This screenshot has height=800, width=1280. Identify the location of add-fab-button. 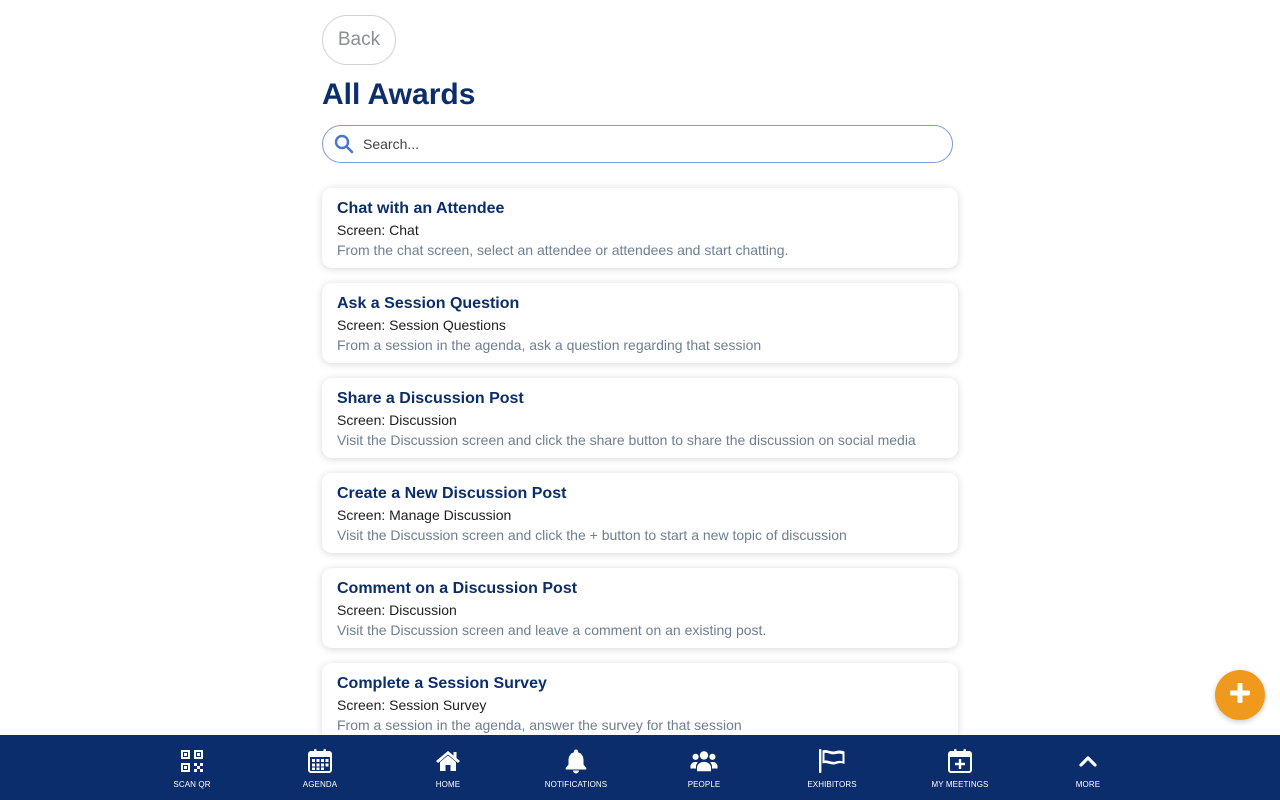
(1240, 695).